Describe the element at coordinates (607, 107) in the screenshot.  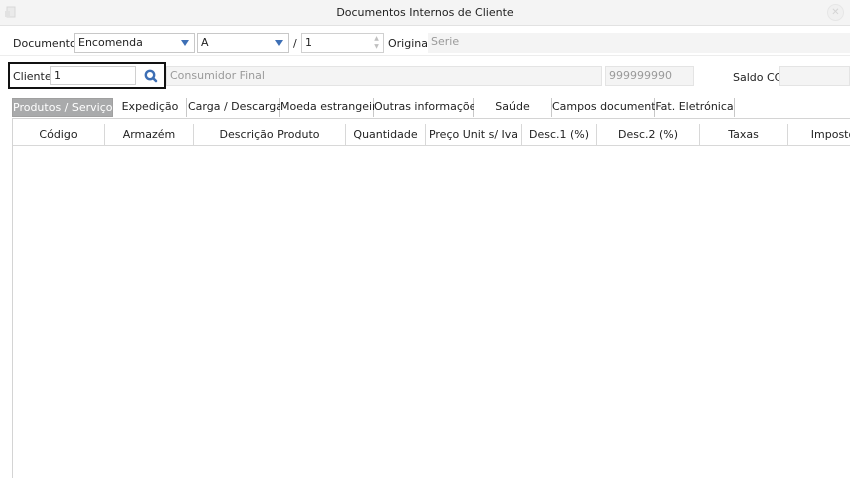
I see `tab-campos-documento: Campos documento` at that location.